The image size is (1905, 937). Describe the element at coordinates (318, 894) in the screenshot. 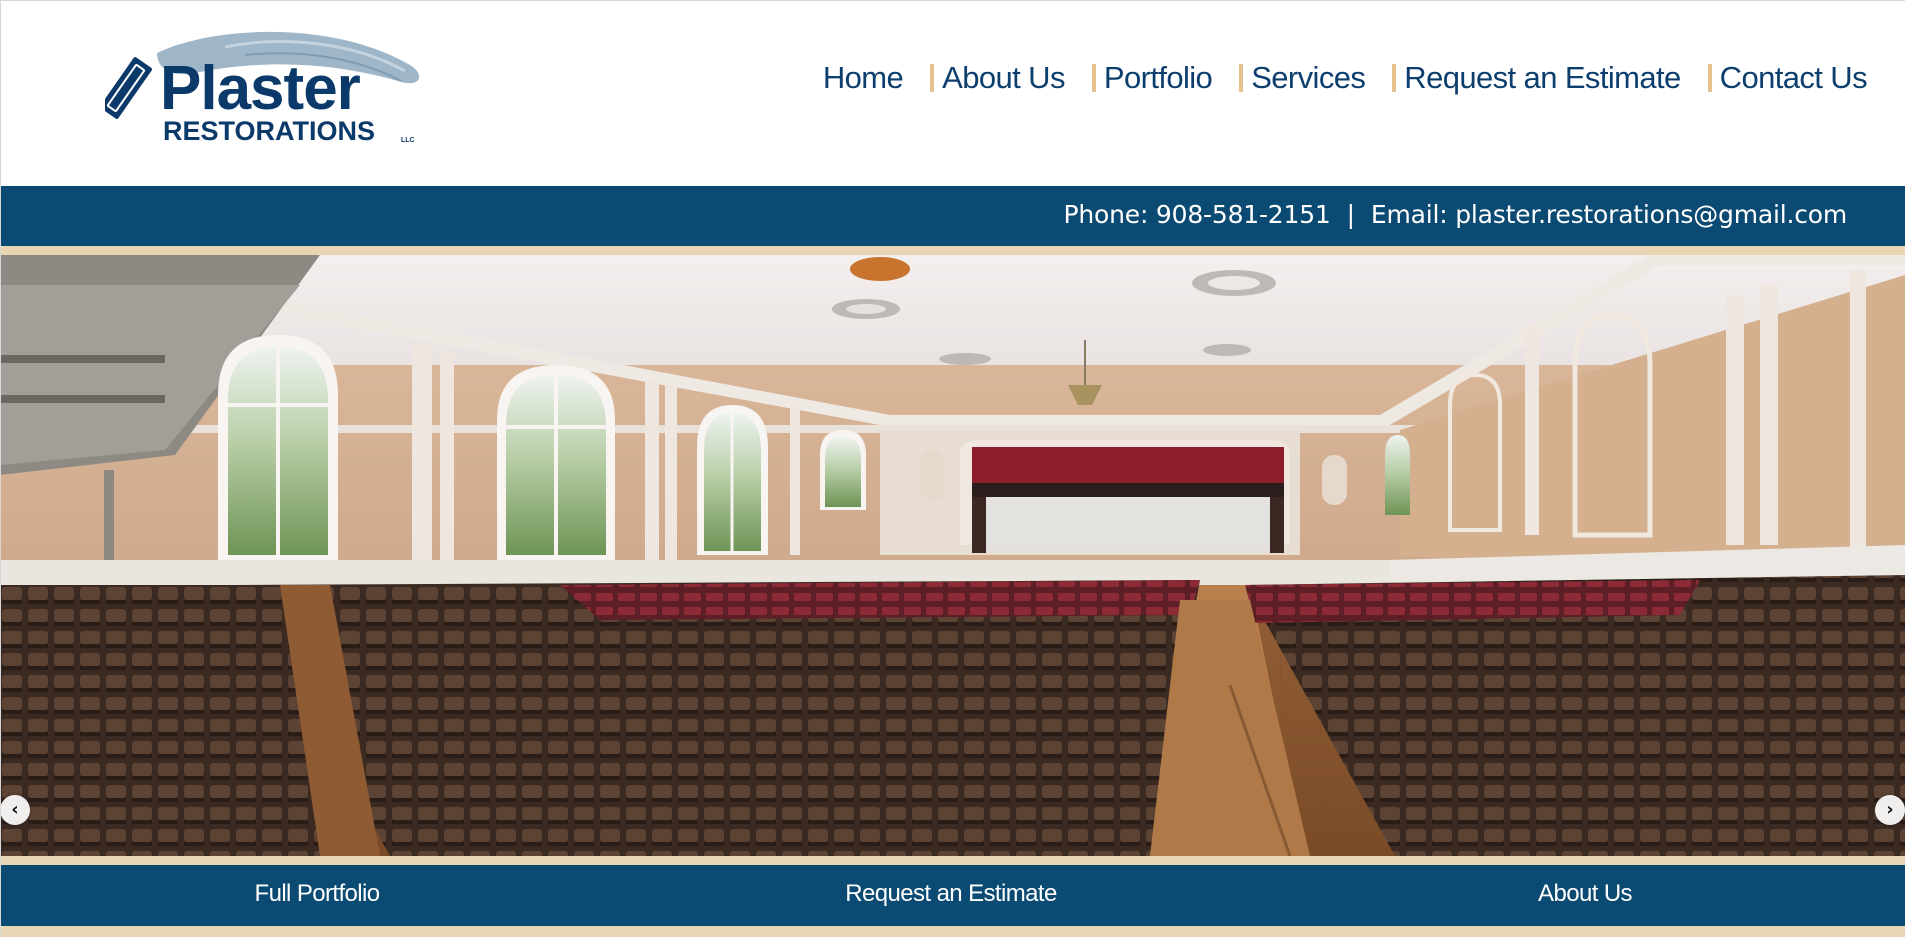

I see `link-full-portfolio: Full Portfolio` at that location.